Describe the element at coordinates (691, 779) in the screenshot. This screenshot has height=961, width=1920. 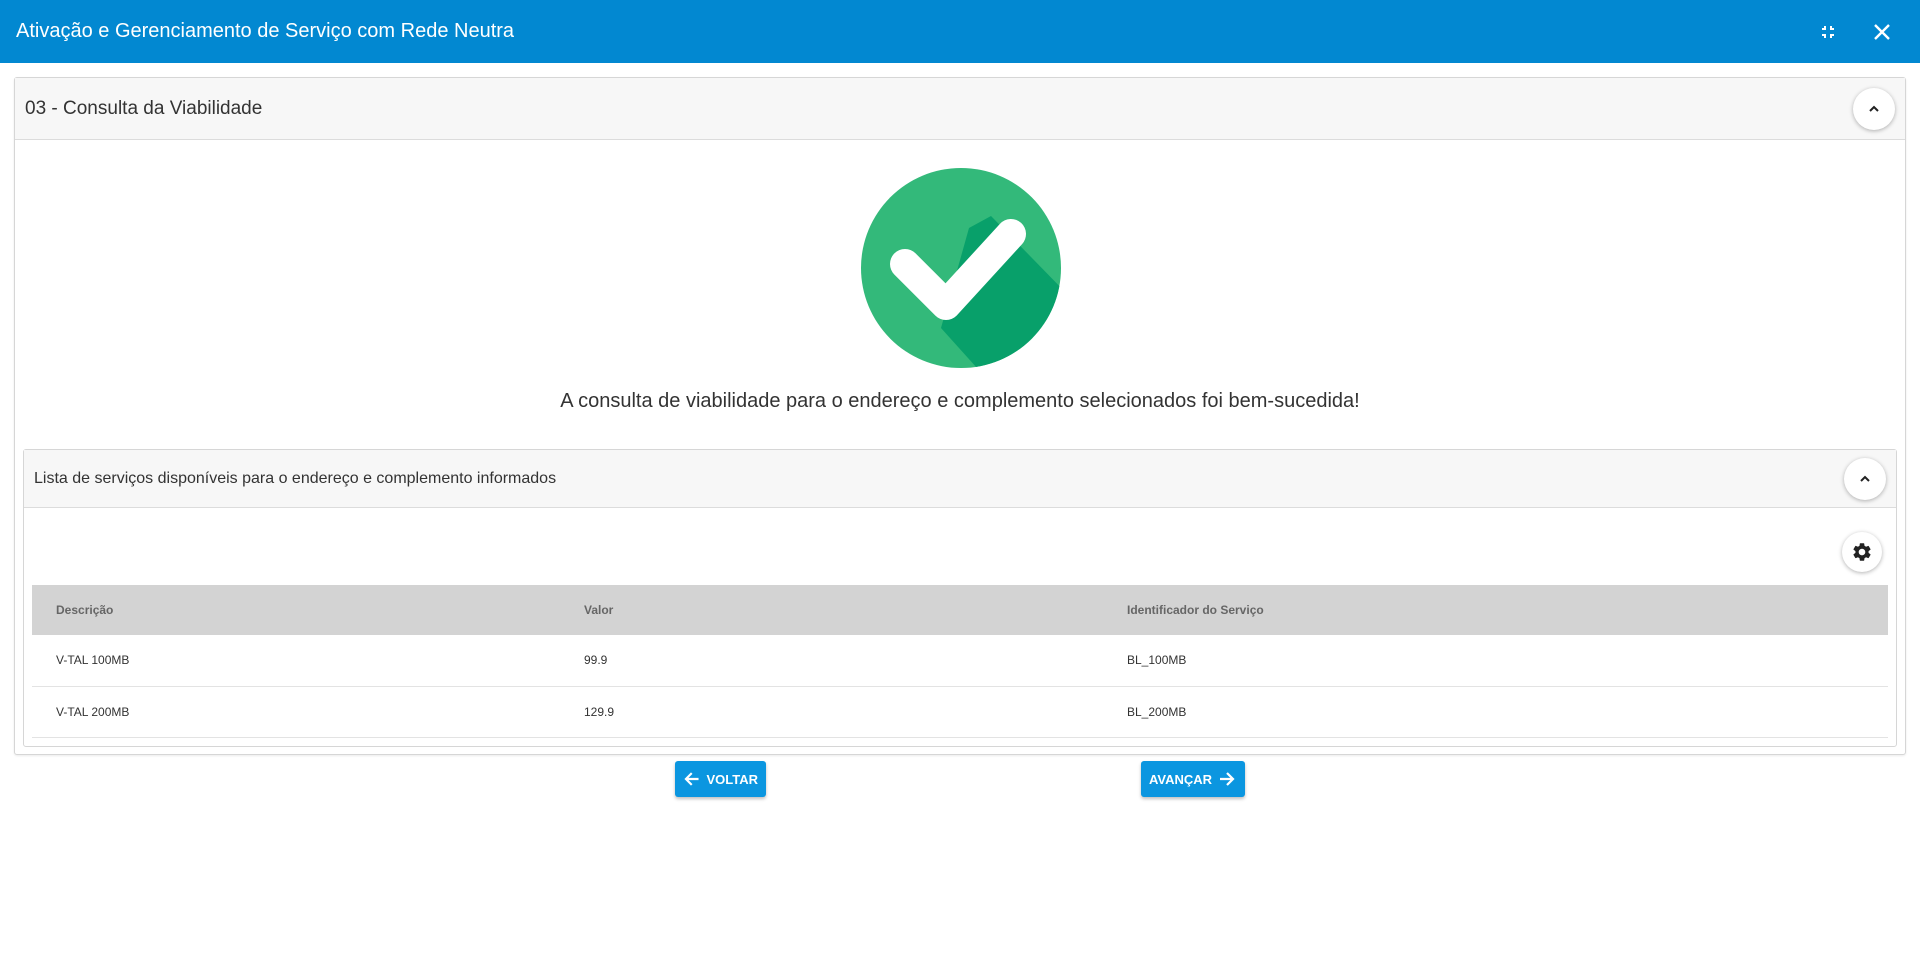
I see `arrow-left-icon` at that location.